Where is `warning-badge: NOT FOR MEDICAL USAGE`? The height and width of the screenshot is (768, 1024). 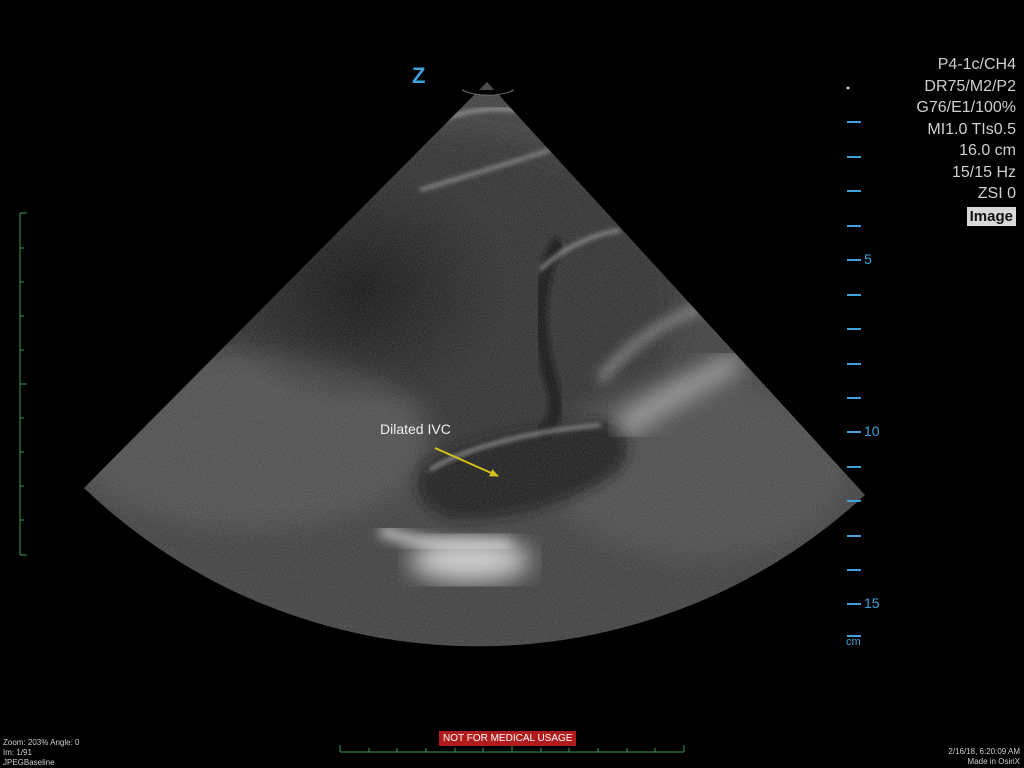 warning-badge: NOT FOR MEDICAL USAGE is located at coordinates (508, 738).